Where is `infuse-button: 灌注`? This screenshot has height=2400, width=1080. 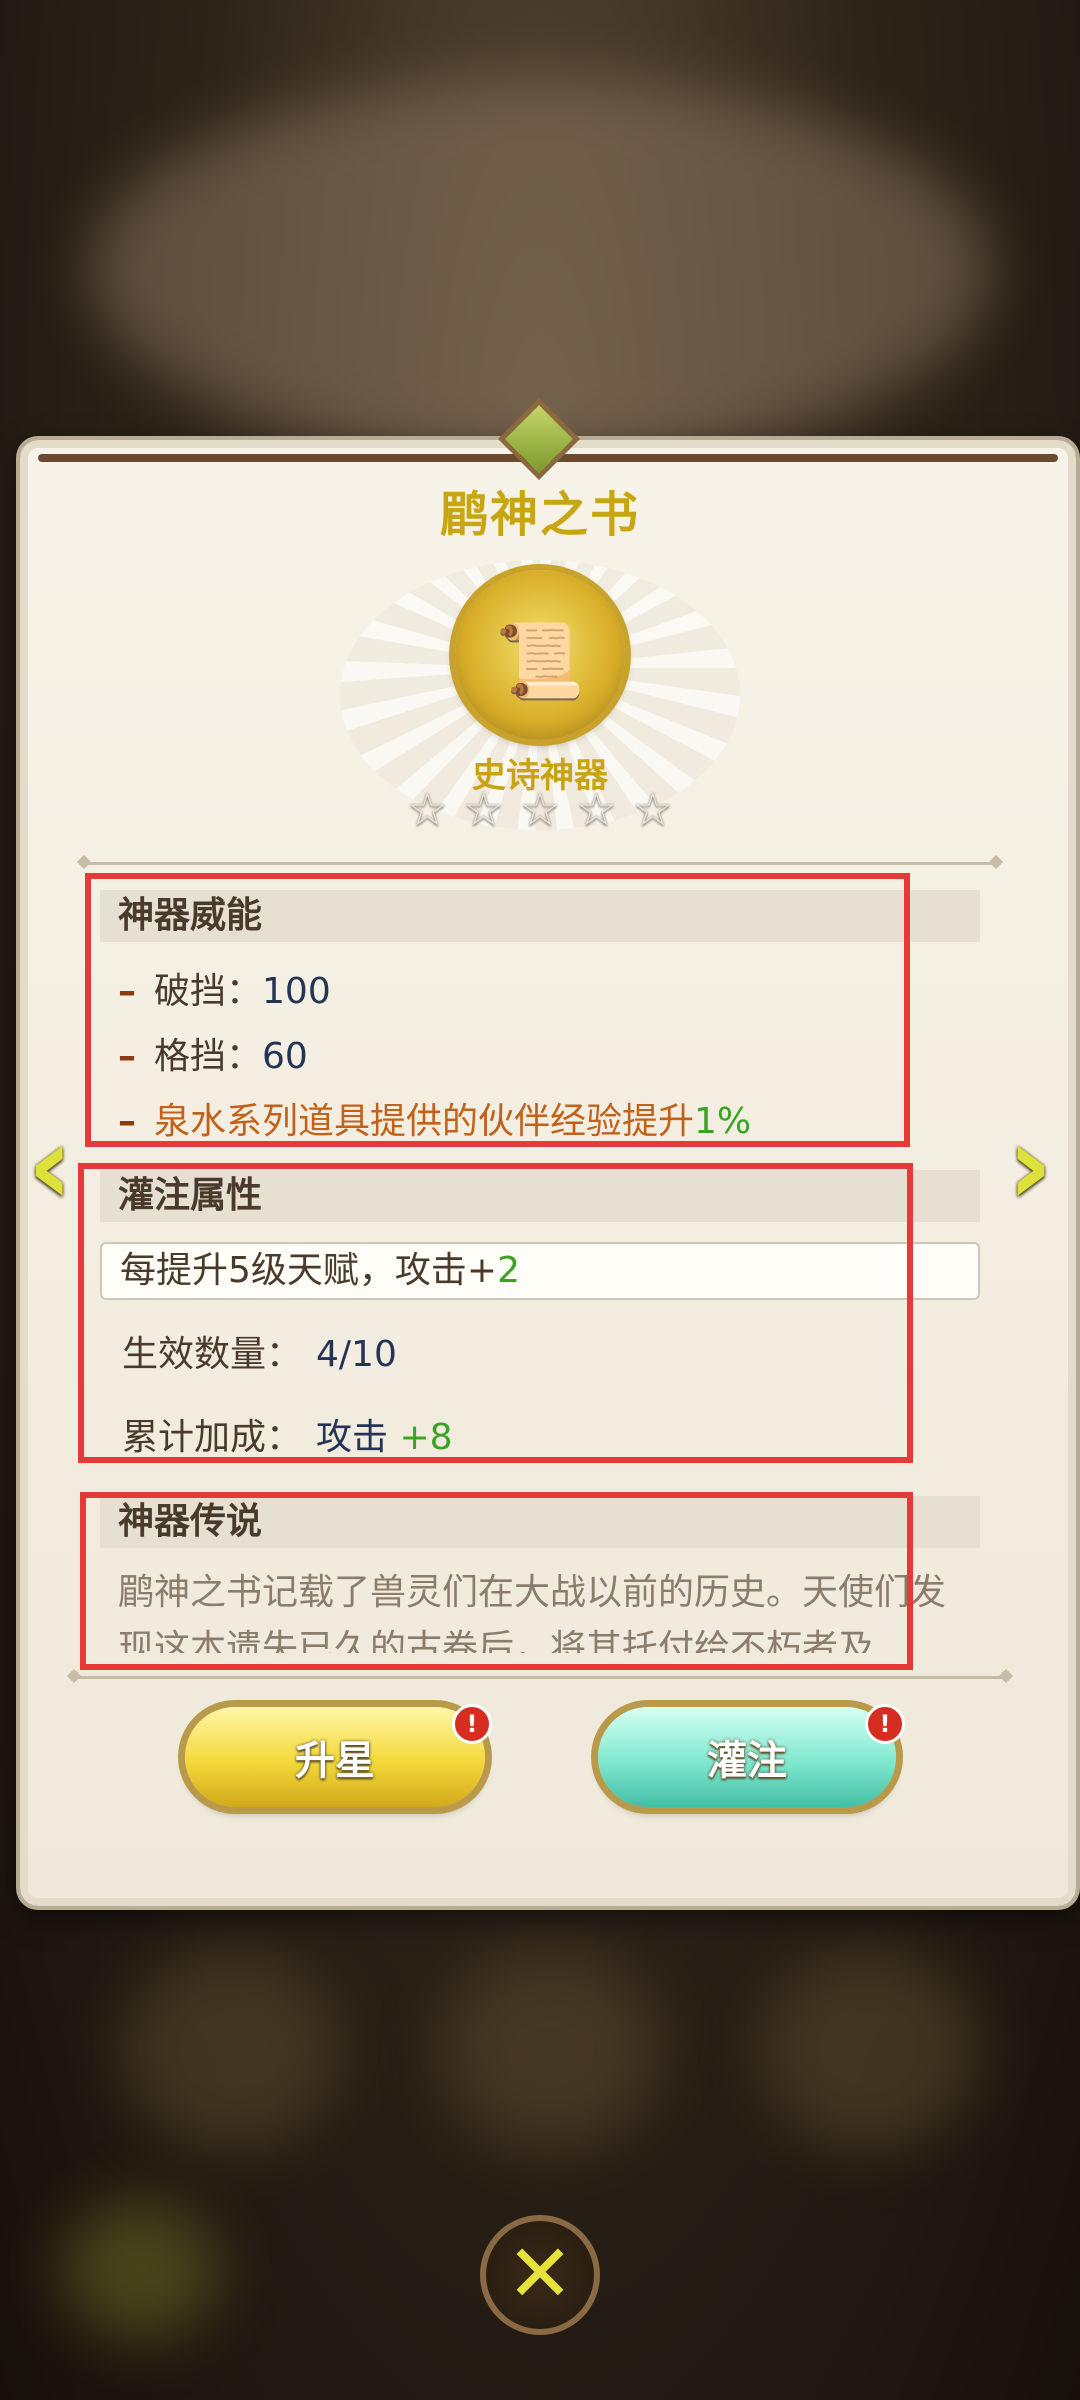 infuse-button: 灌注 is located at coordinates (747, 1757).